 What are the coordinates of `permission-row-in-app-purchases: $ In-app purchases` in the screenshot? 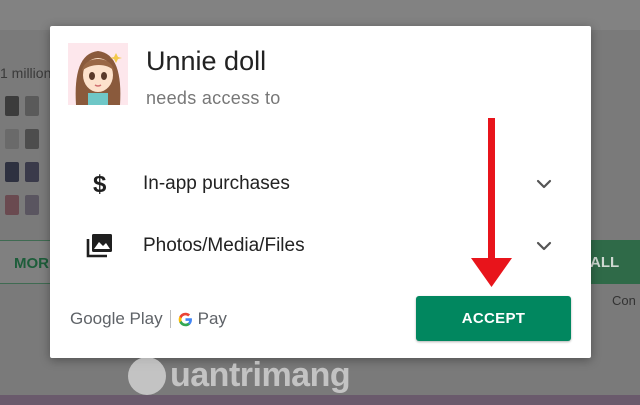 It's located at (320, 184).